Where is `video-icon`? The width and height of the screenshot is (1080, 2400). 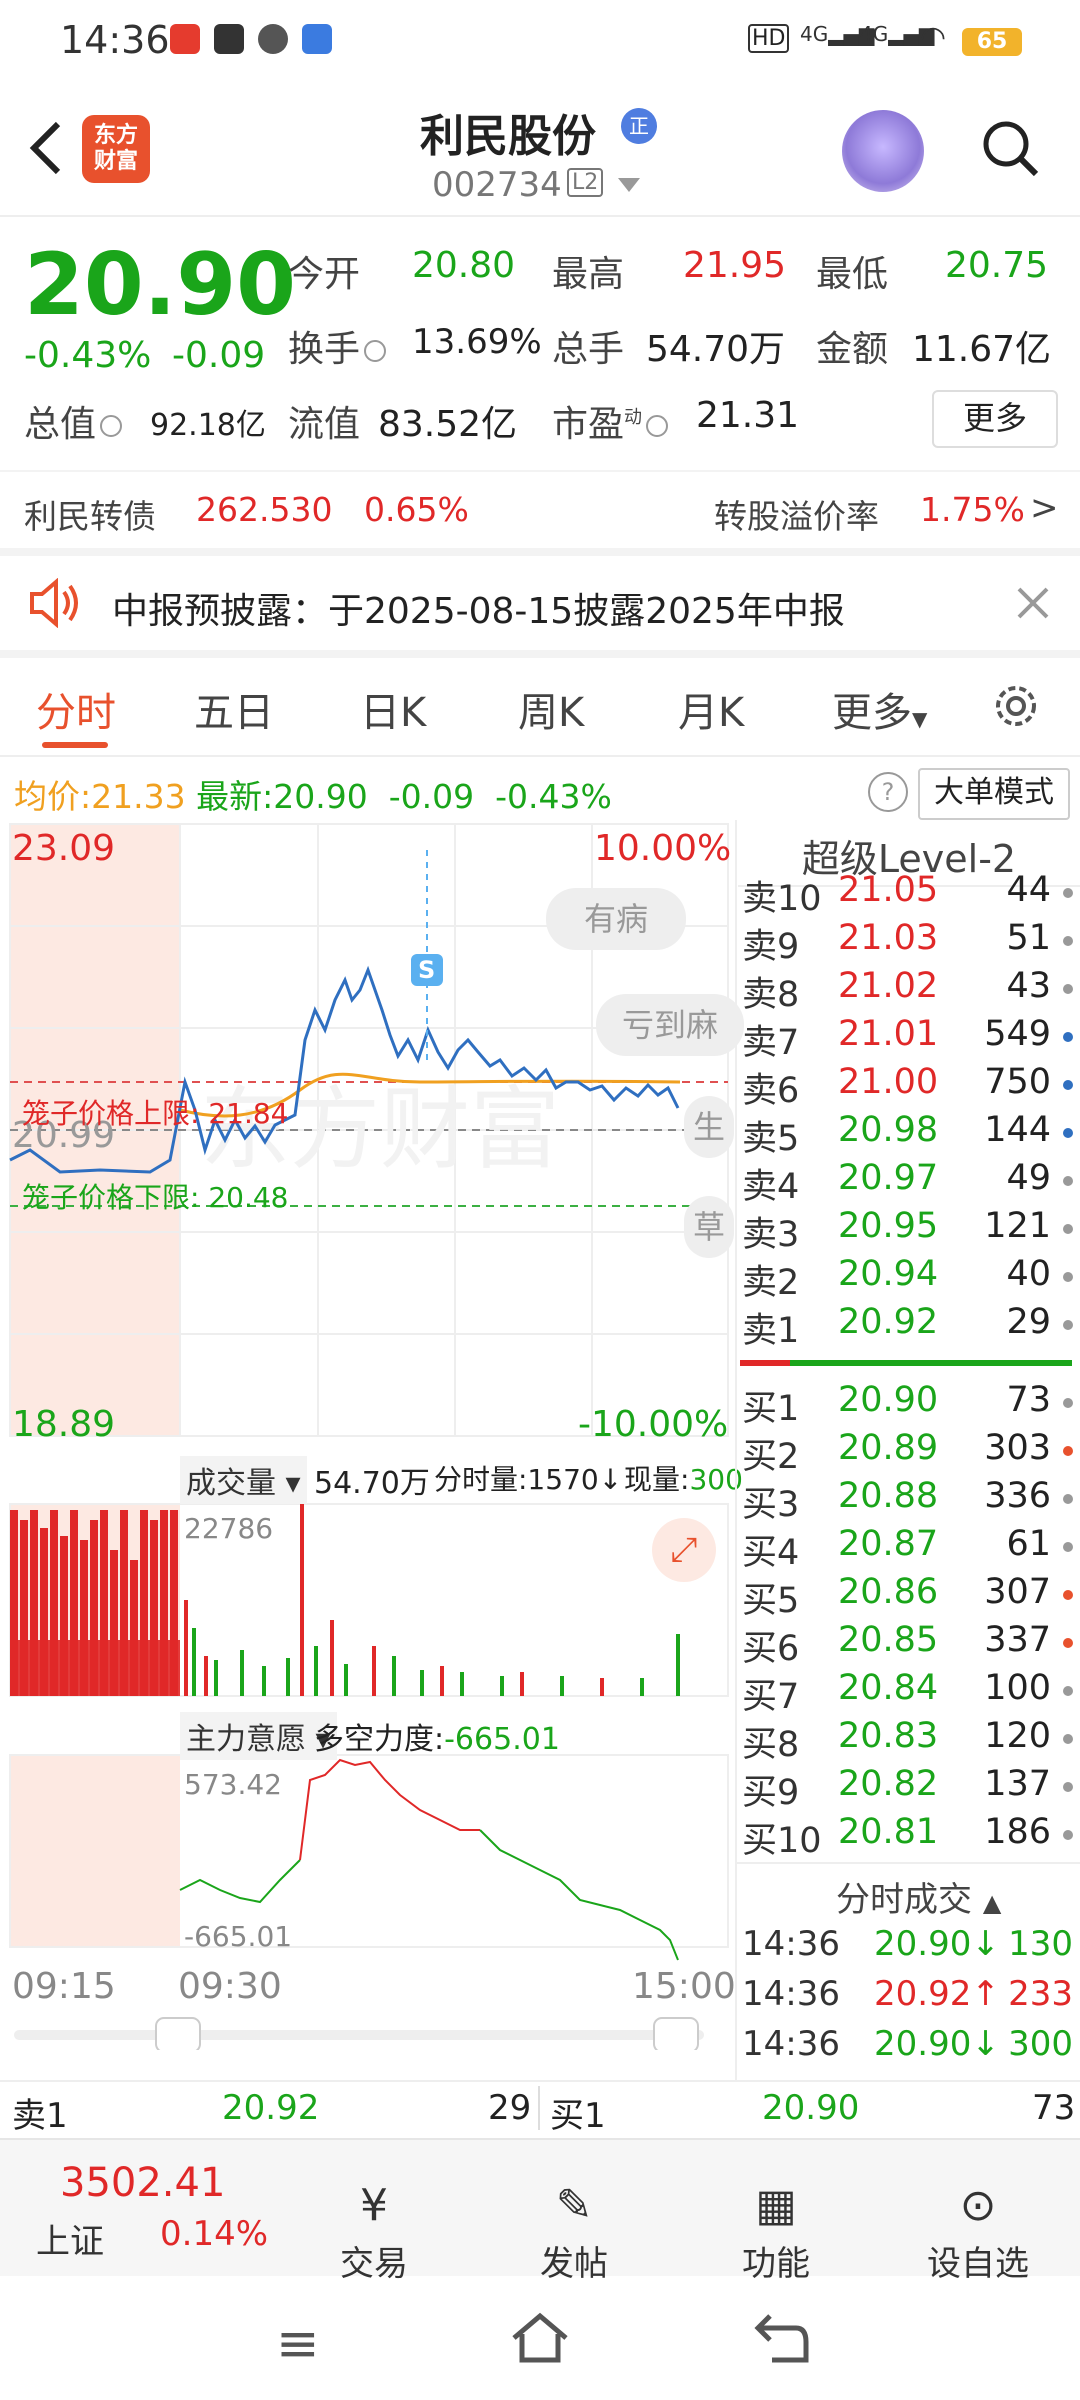
video-icon is located at coordinates (229, 39).